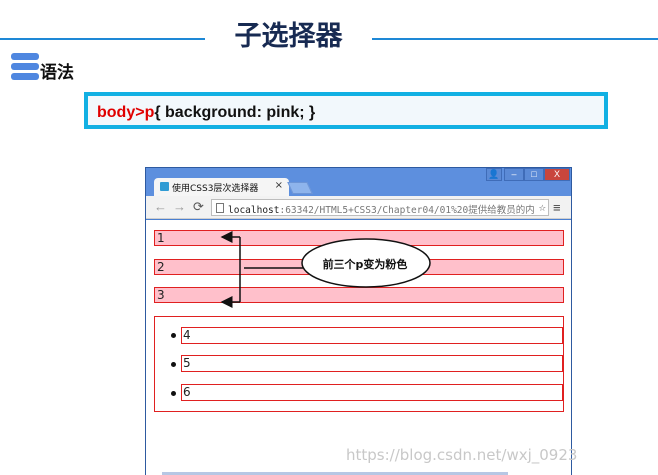 This screenshot has width=658, height=475. I want to click on paragraph-3: 3, so click(359, 295).